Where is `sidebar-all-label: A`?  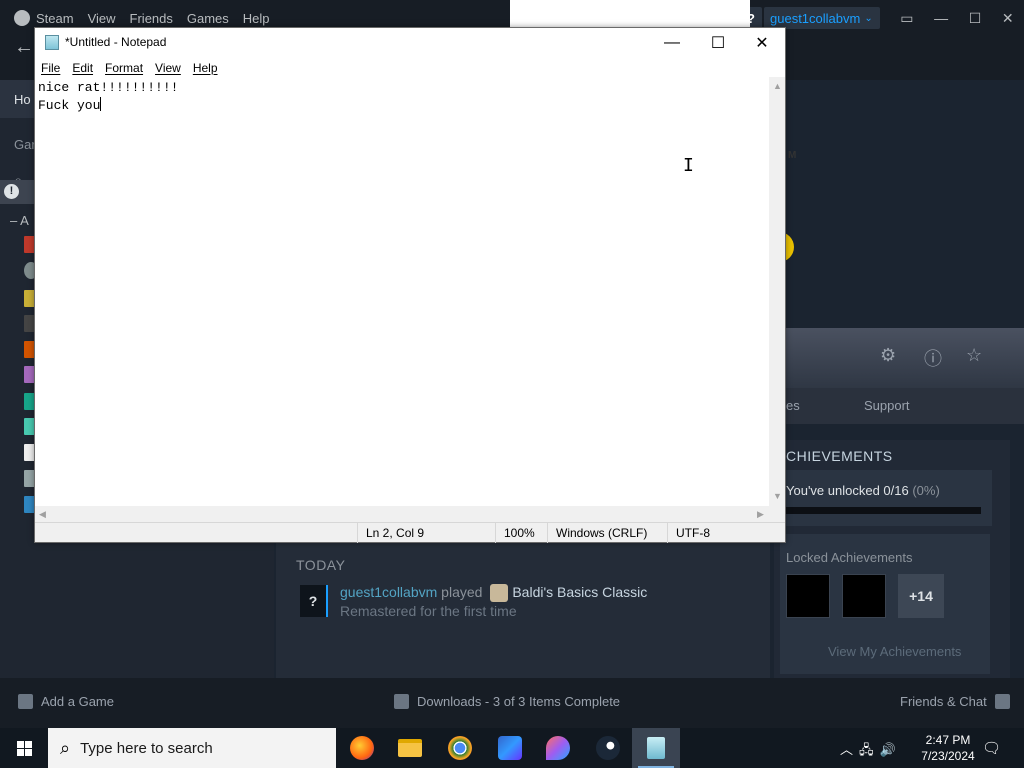
sidebar-all-label: A is located at coordinates (24, 220).